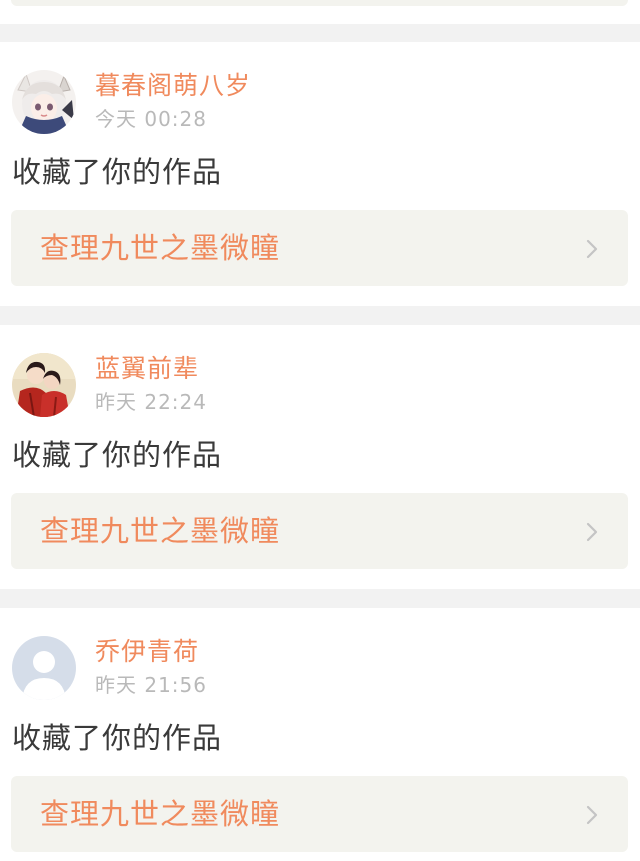 The image size is (640, 861). I want to click on previous-card-stub, so click(320, 12).